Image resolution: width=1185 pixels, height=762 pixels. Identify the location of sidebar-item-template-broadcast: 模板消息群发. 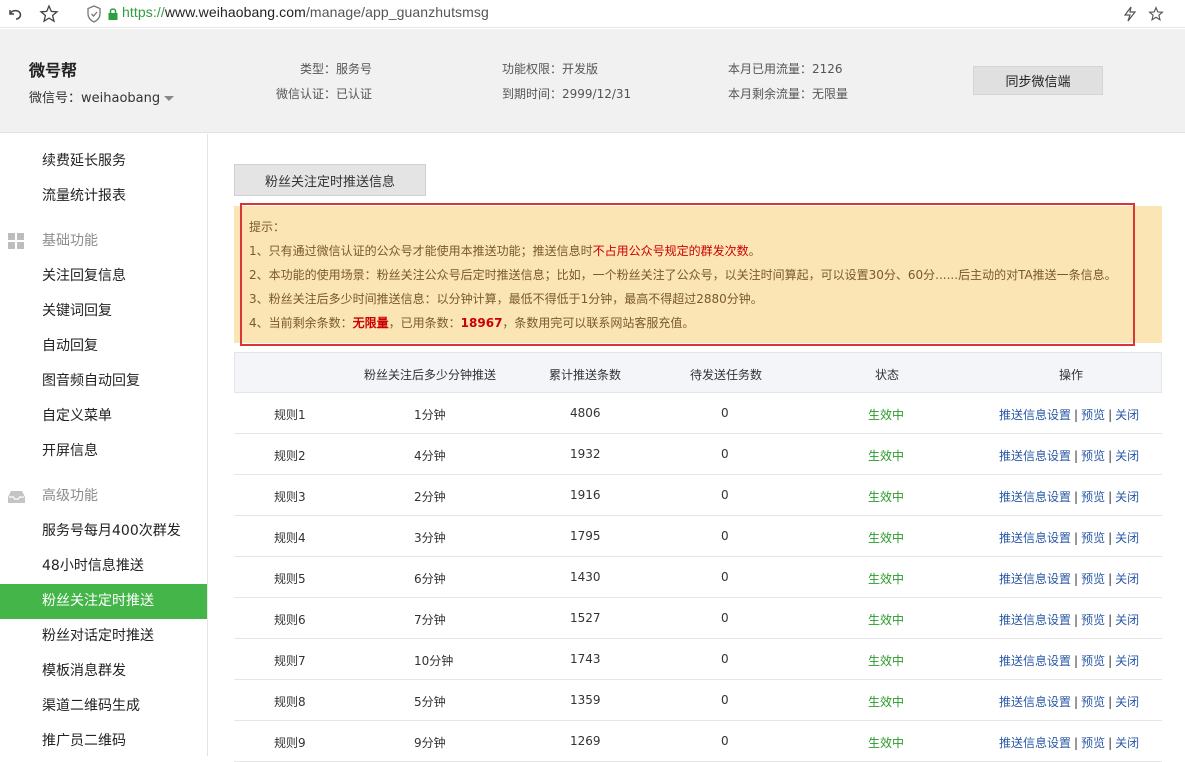
(103, 671).